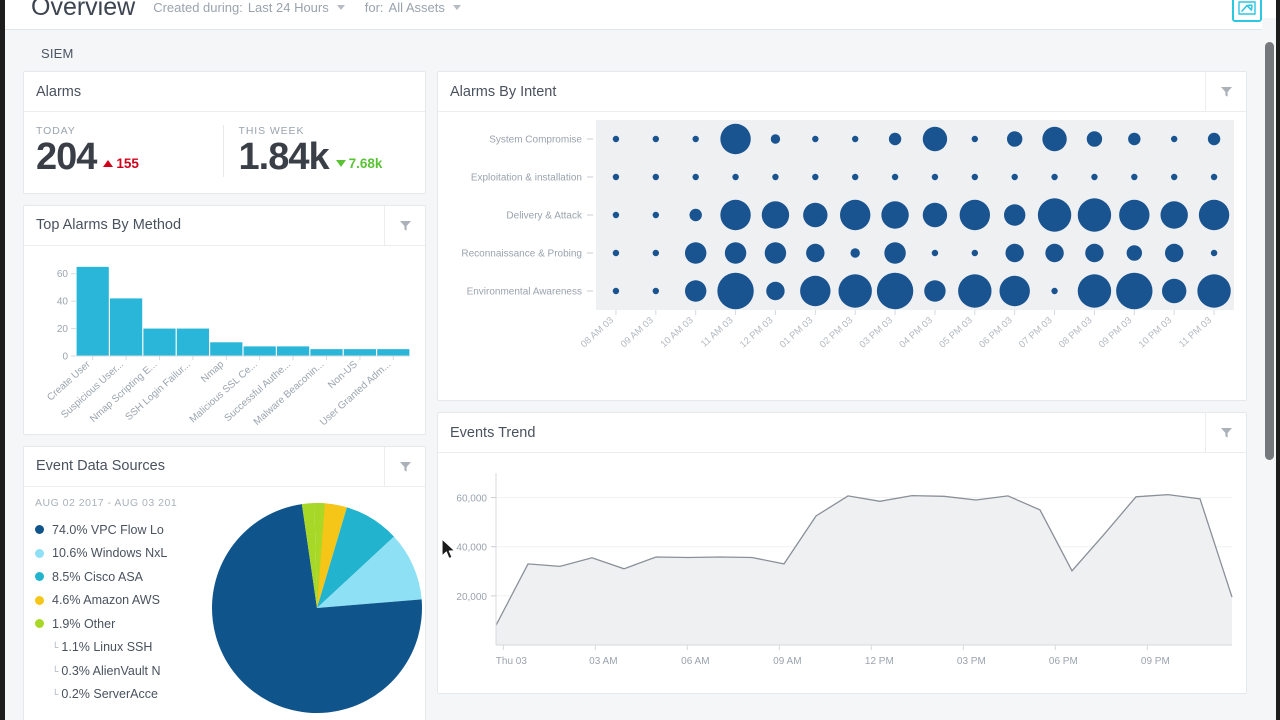 The image size is (1280, 720). What do you see at coordinates (996, 332) in the screenshot?
I see `bubble-x-tick-label: 06 PM 03` at bounding box center [996, 332].